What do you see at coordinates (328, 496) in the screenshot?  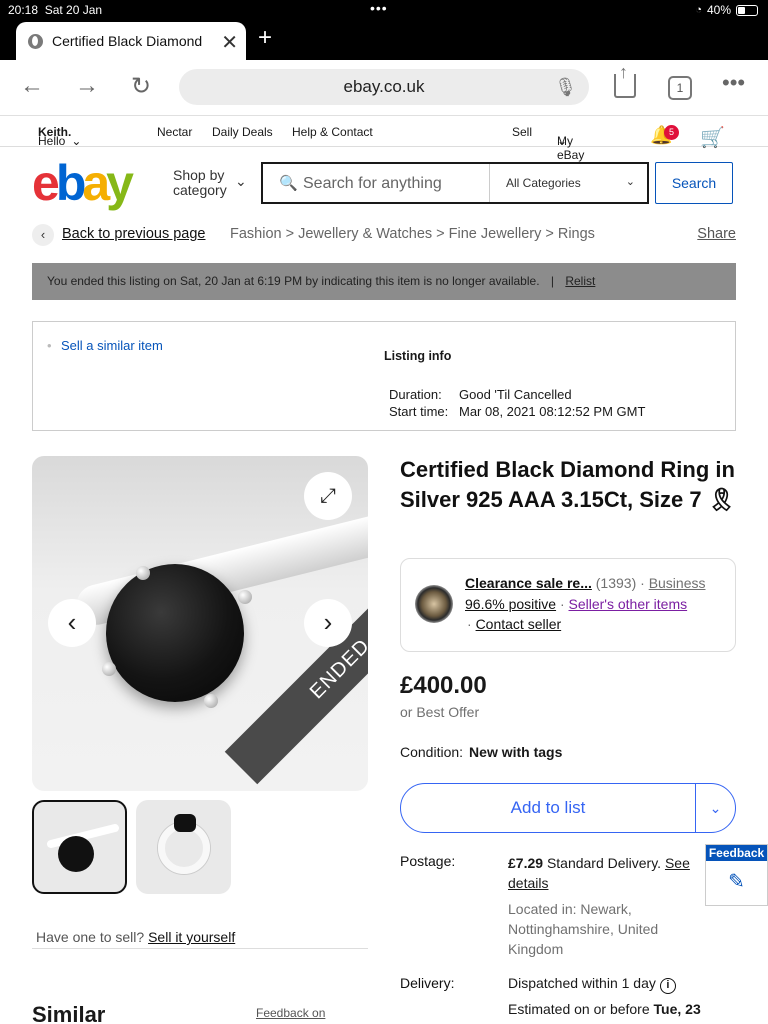 I see `expand-icon: ⤢` at bounding box center [328, 496].